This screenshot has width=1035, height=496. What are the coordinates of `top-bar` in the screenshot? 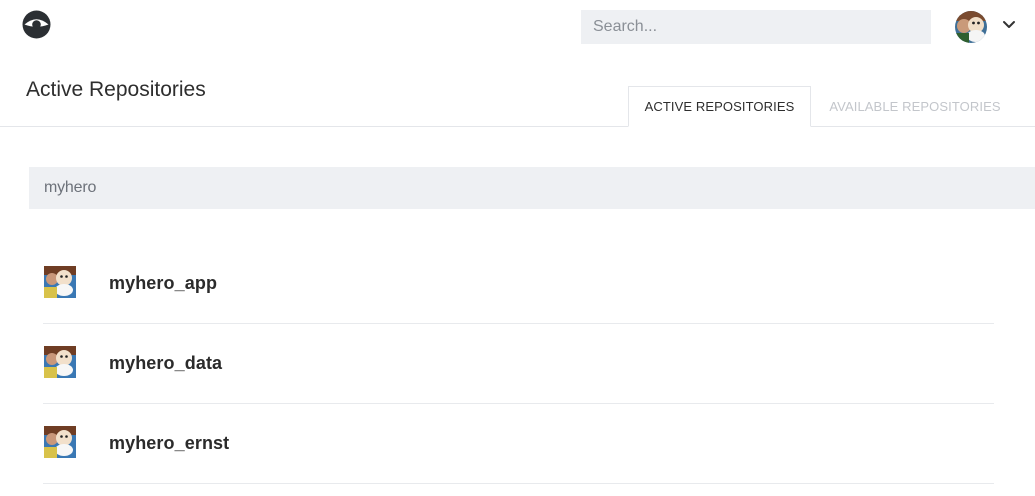 It's located at (517, 28).